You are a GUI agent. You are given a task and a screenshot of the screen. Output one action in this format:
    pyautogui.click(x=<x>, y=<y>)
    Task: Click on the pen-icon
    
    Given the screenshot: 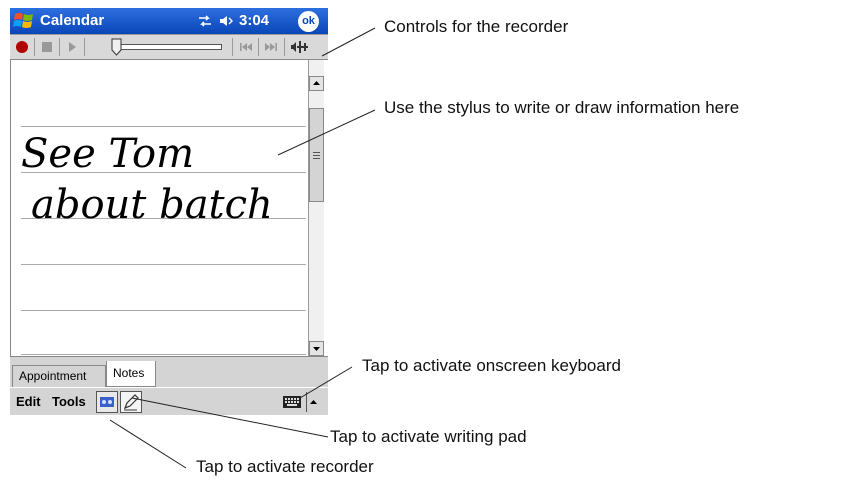 What is the action you would take?
    pyautogui.click(x=131, y=402)
    